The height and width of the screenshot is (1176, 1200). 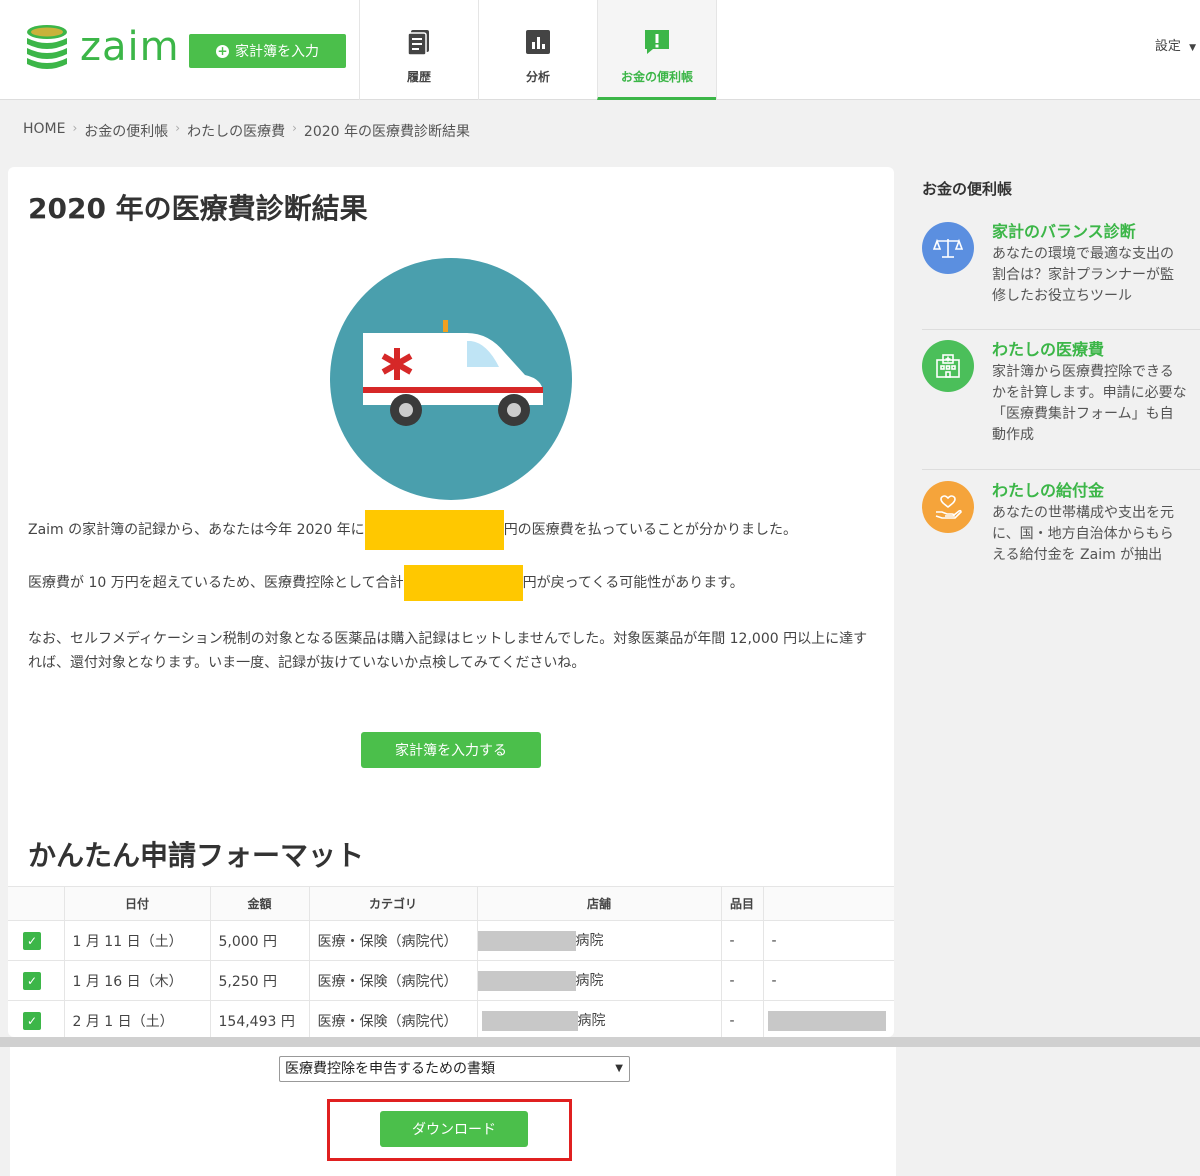 I want to click on balance-scale-icon, so click(x=948, y=248).